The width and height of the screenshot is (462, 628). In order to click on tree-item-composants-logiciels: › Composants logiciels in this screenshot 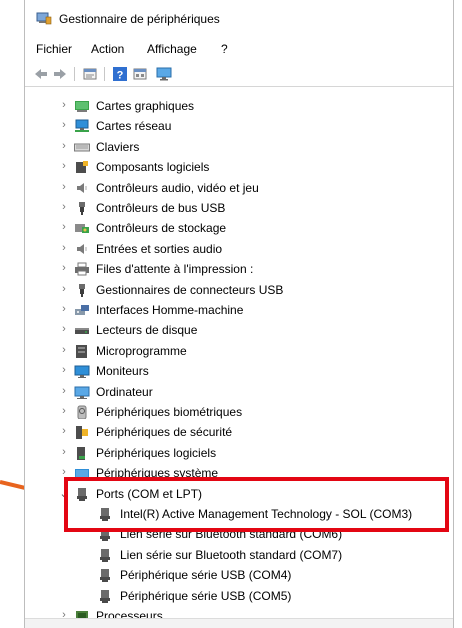, I will do `click(239, 167)`.